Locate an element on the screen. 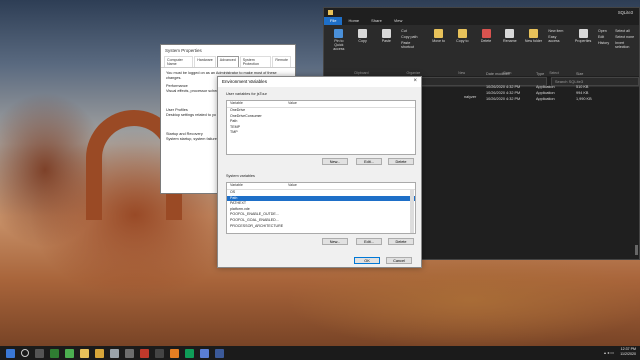 The height and width of the screenshot is (360, 640). select-all-button: Select all is located at coordinates (627, 31).